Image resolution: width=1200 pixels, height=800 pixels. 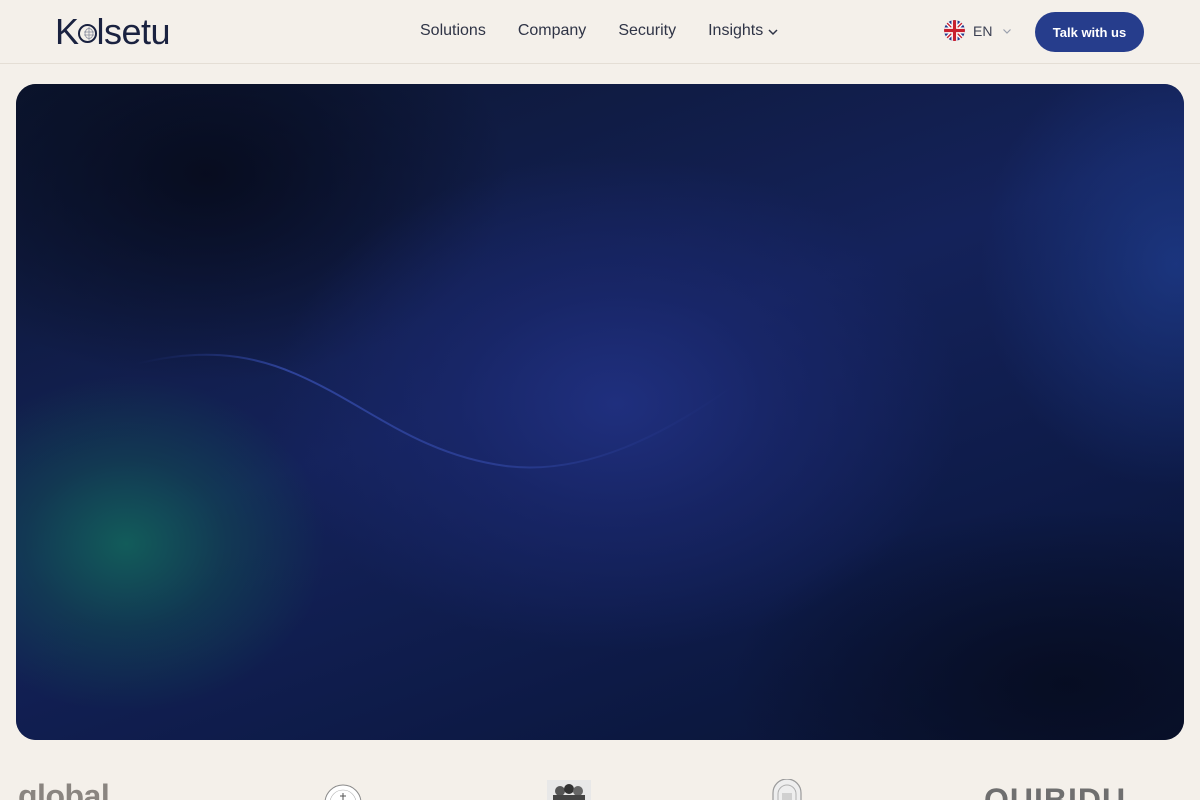 I want to click on partner-logo-global: global, so click(x=64, y=789).